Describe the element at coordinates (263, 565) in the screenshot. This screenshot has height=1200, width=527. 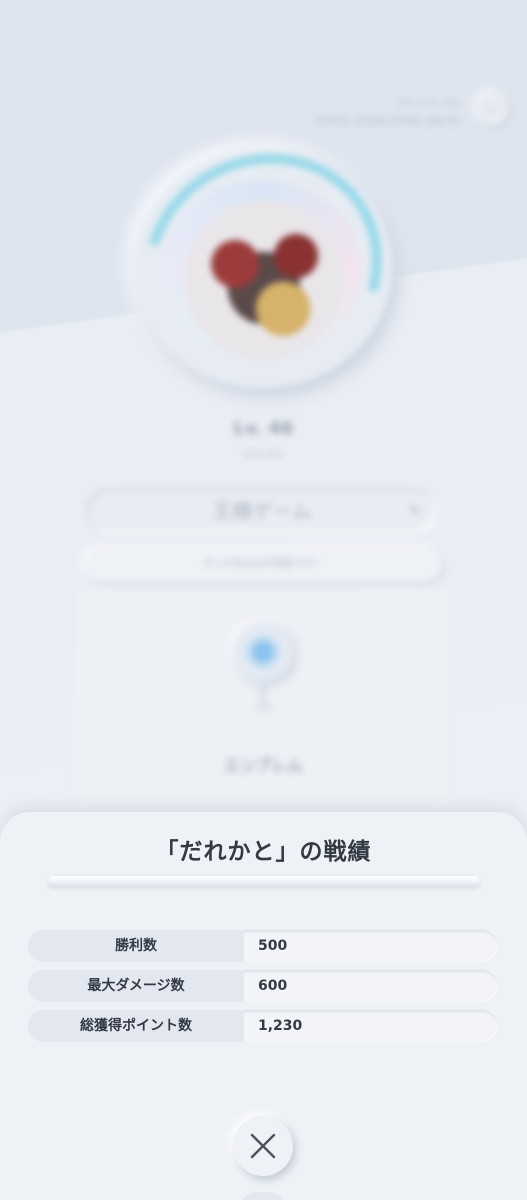
I see `profile-message: デッキ作るのが得意です！` at that location.